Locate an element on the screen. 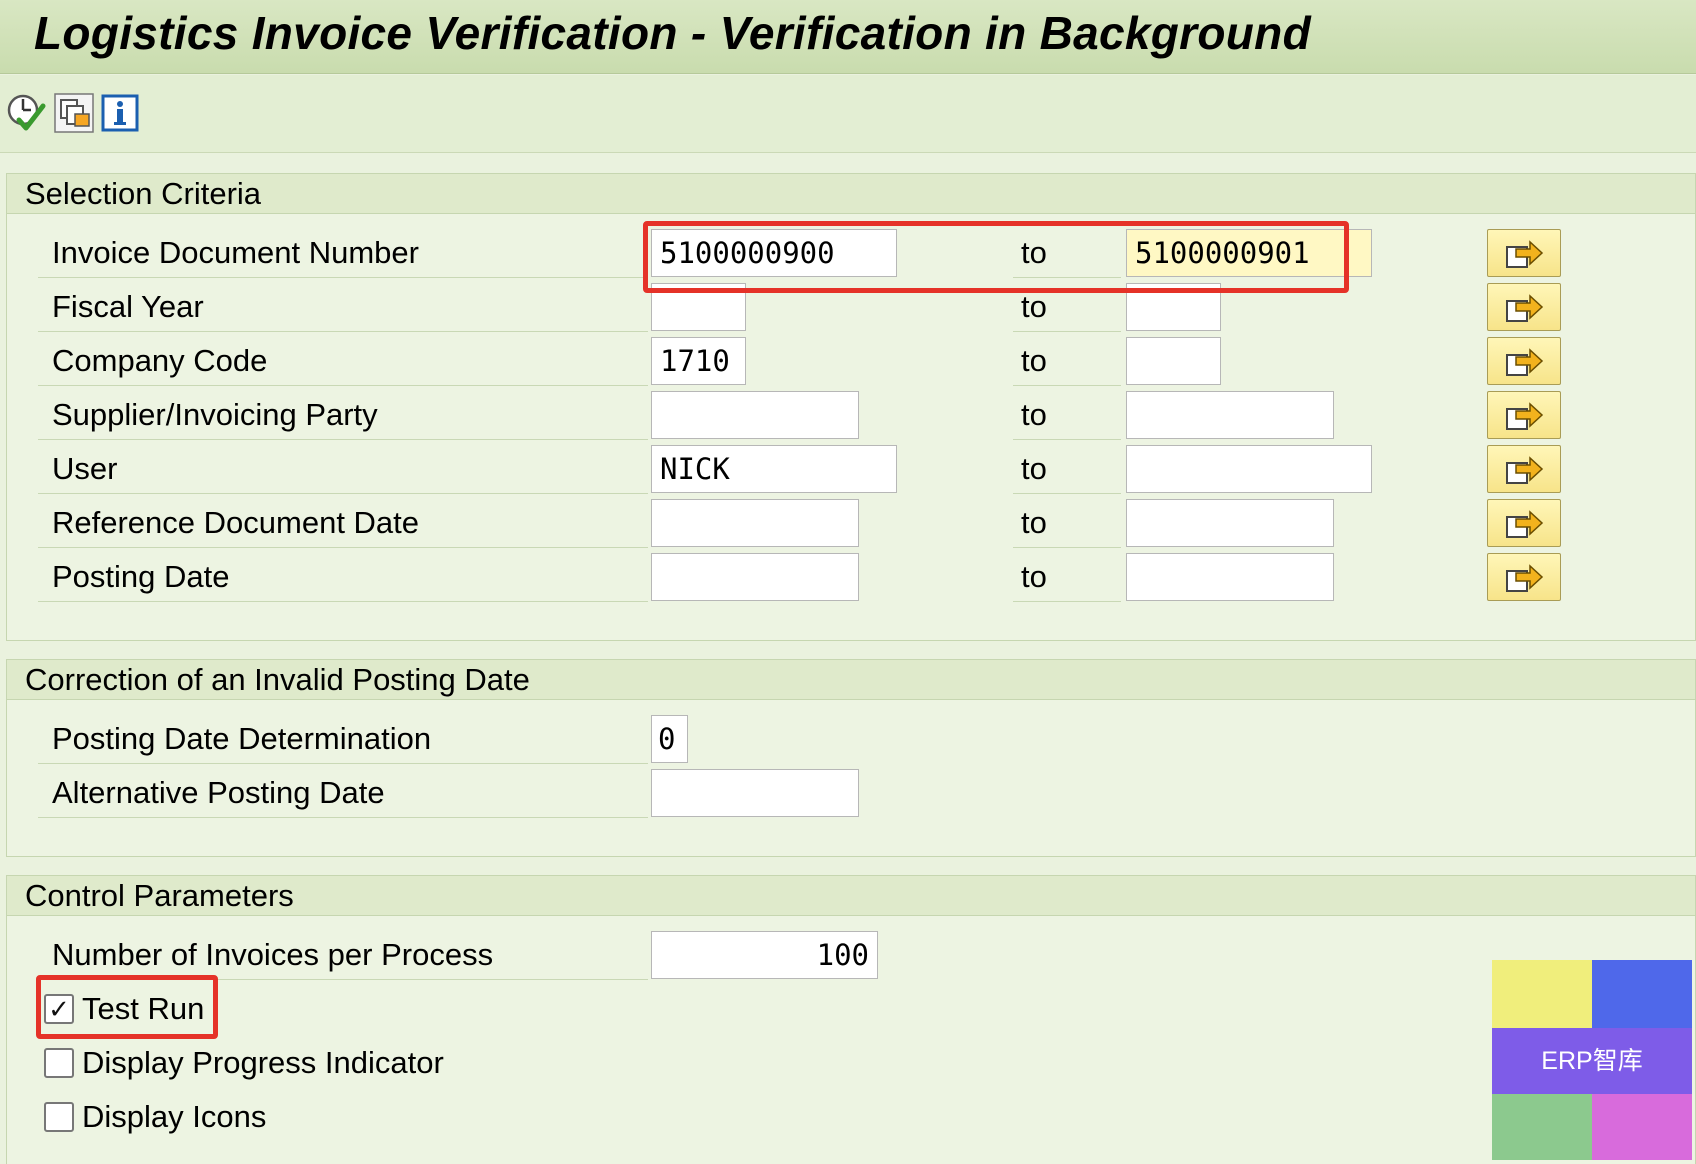 The width and height of the screenshot is (1696, 1164). fiscal-year-to-input is located at coordinates (1173, 307).